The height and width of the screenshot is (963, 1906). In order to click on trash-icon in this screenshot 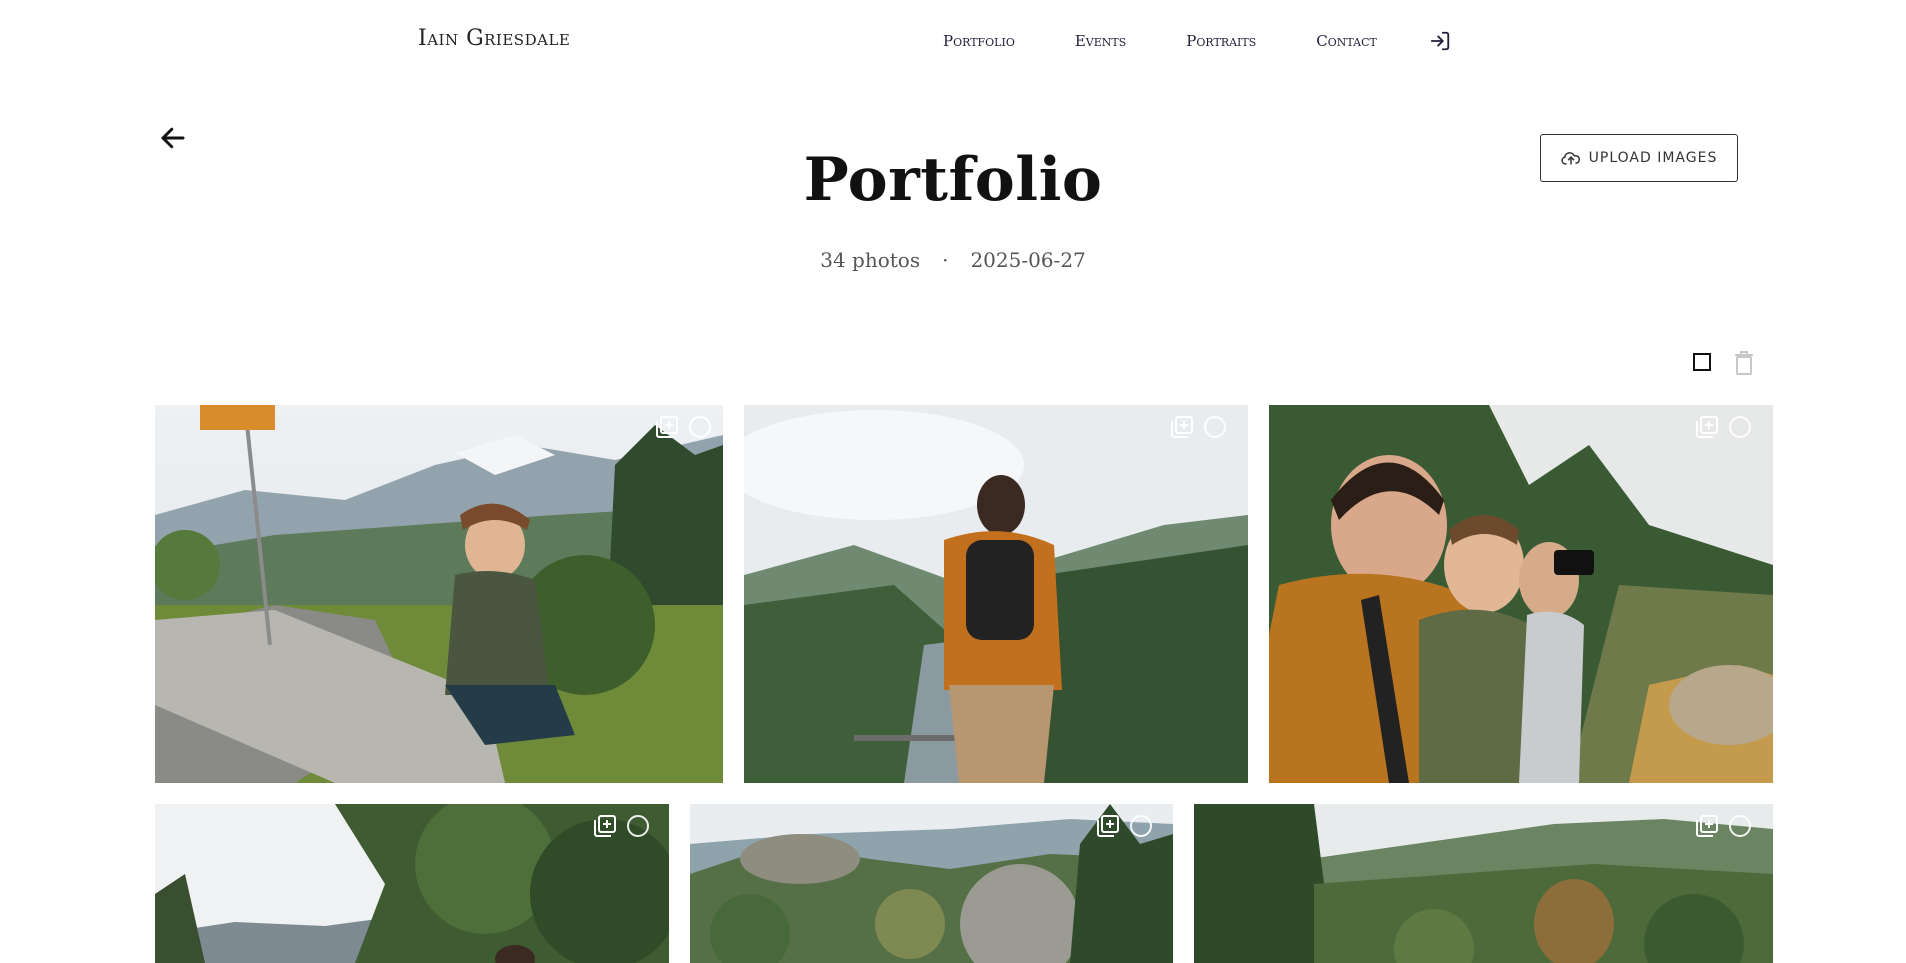, I will do `click(1744, 363)`.